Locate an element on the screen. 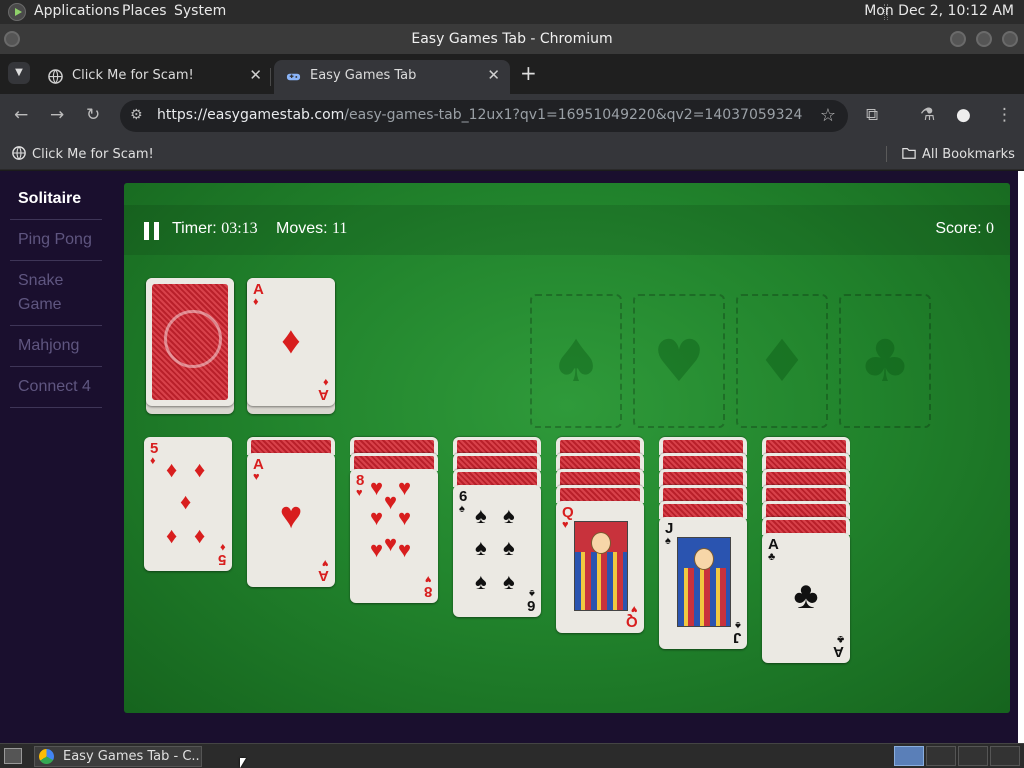 The image size is (1024, 768). queen-portrait-icon is located at coordinates (601, 566).